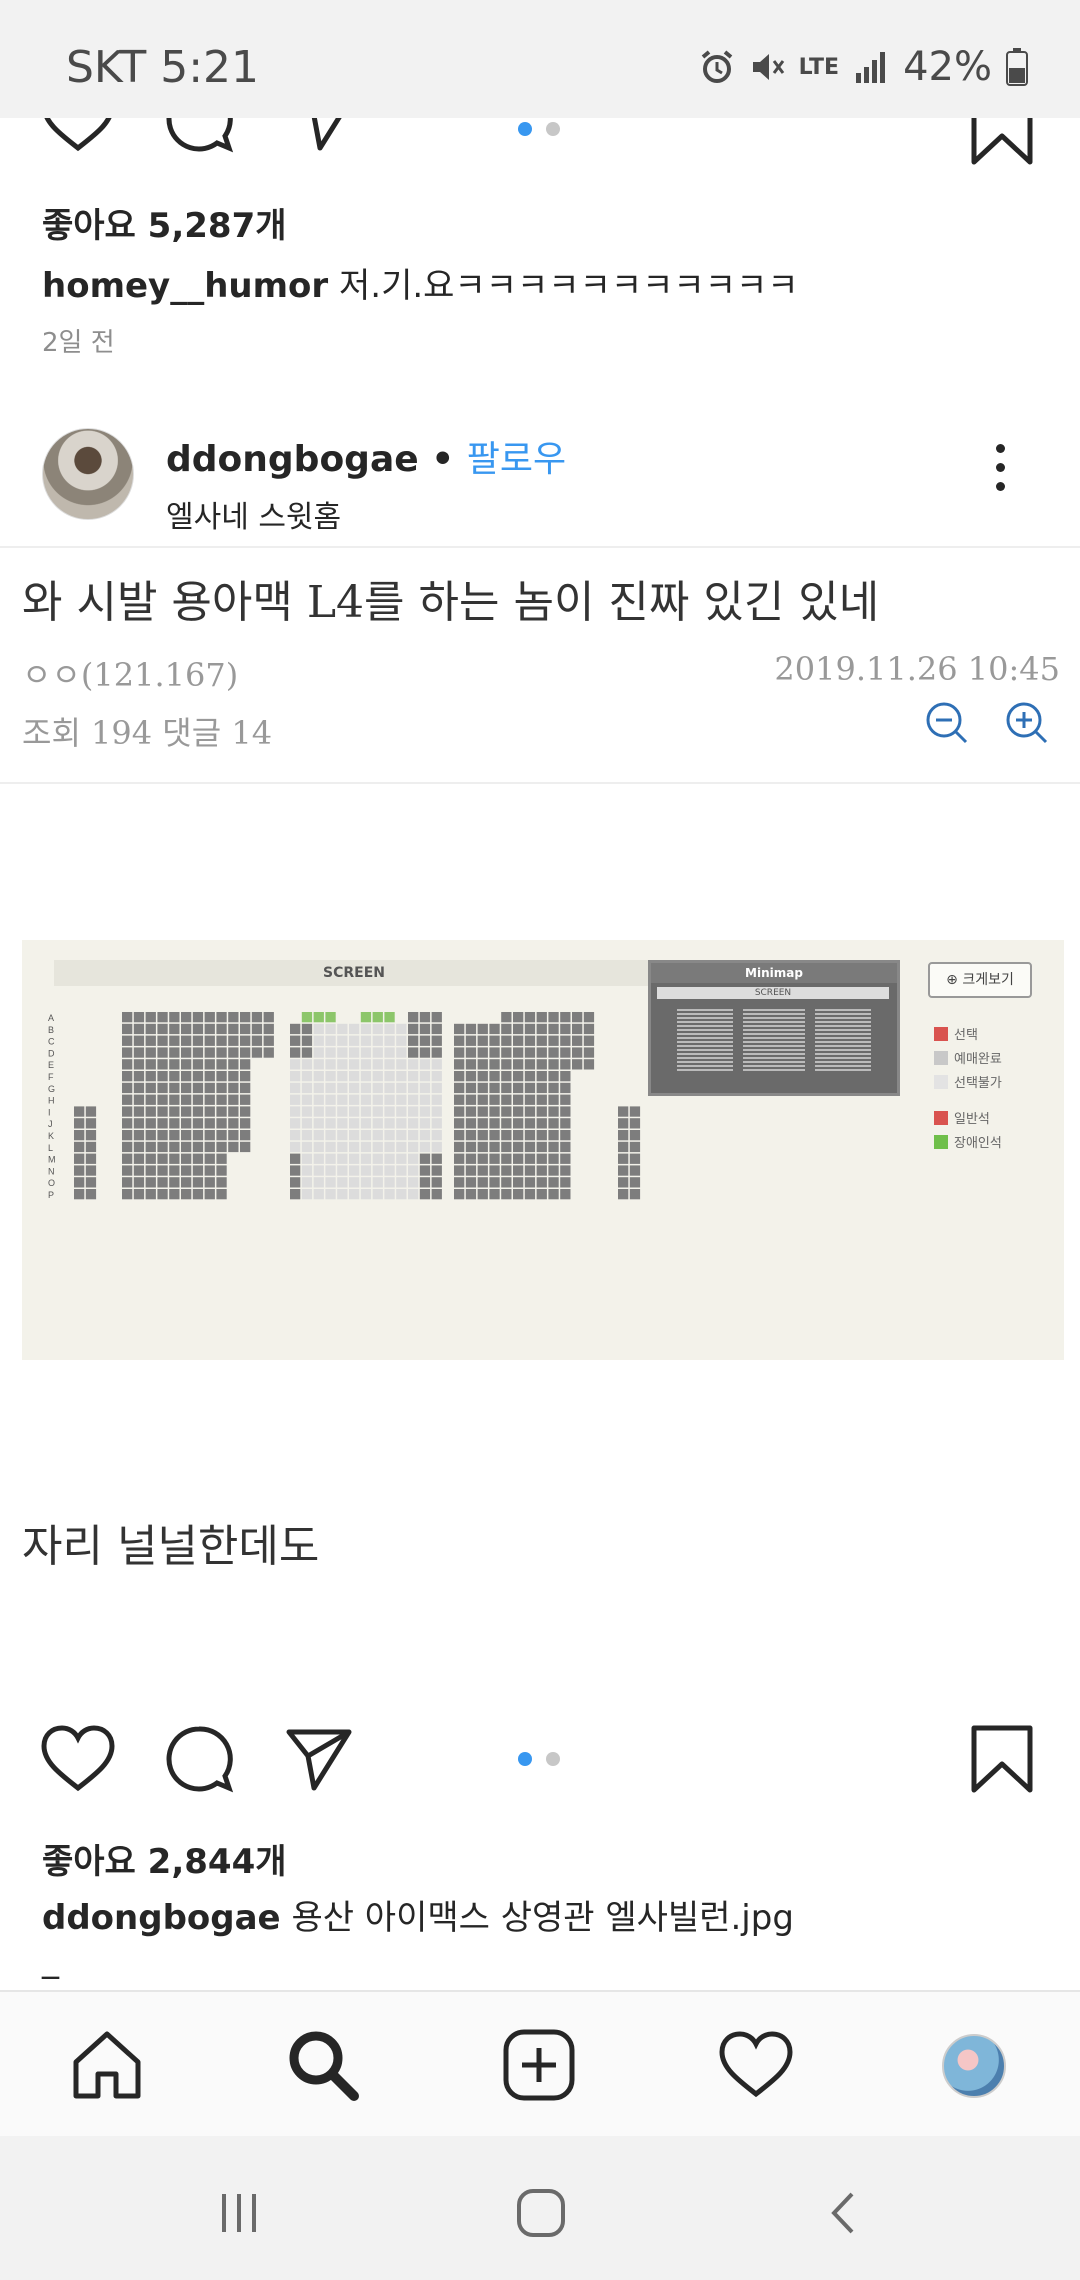 The image size is (1080, 2280). What do you see at coordinates (941, 1141) in the screenshot?
I see `legend-swatch` at bounding box center [941, 1141].